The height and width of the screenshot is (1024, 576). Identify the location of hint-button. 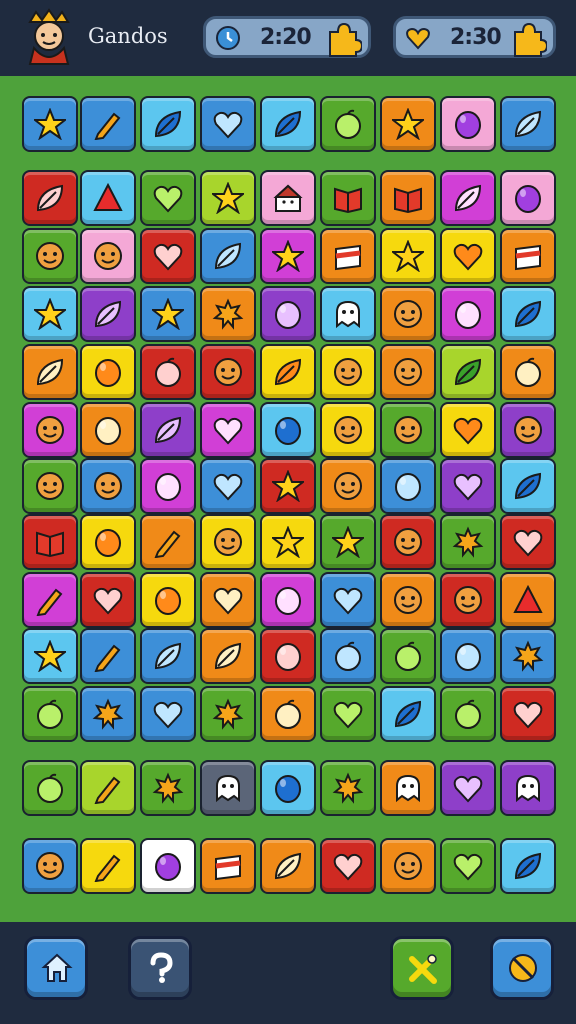
(422, 968).